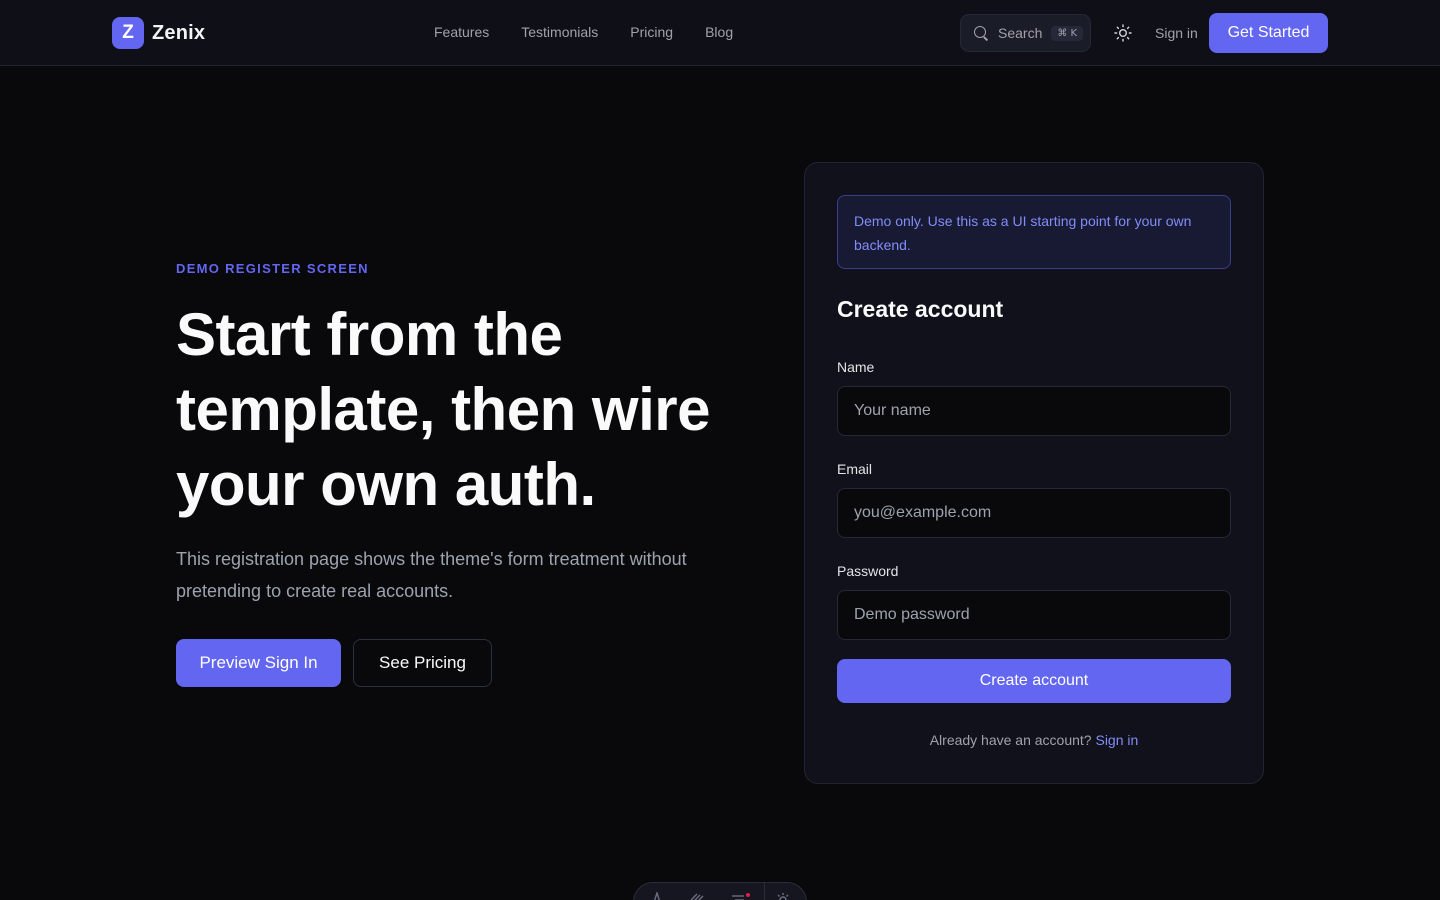  I want to click on create-account-button: Create account, so click(1034, 681).